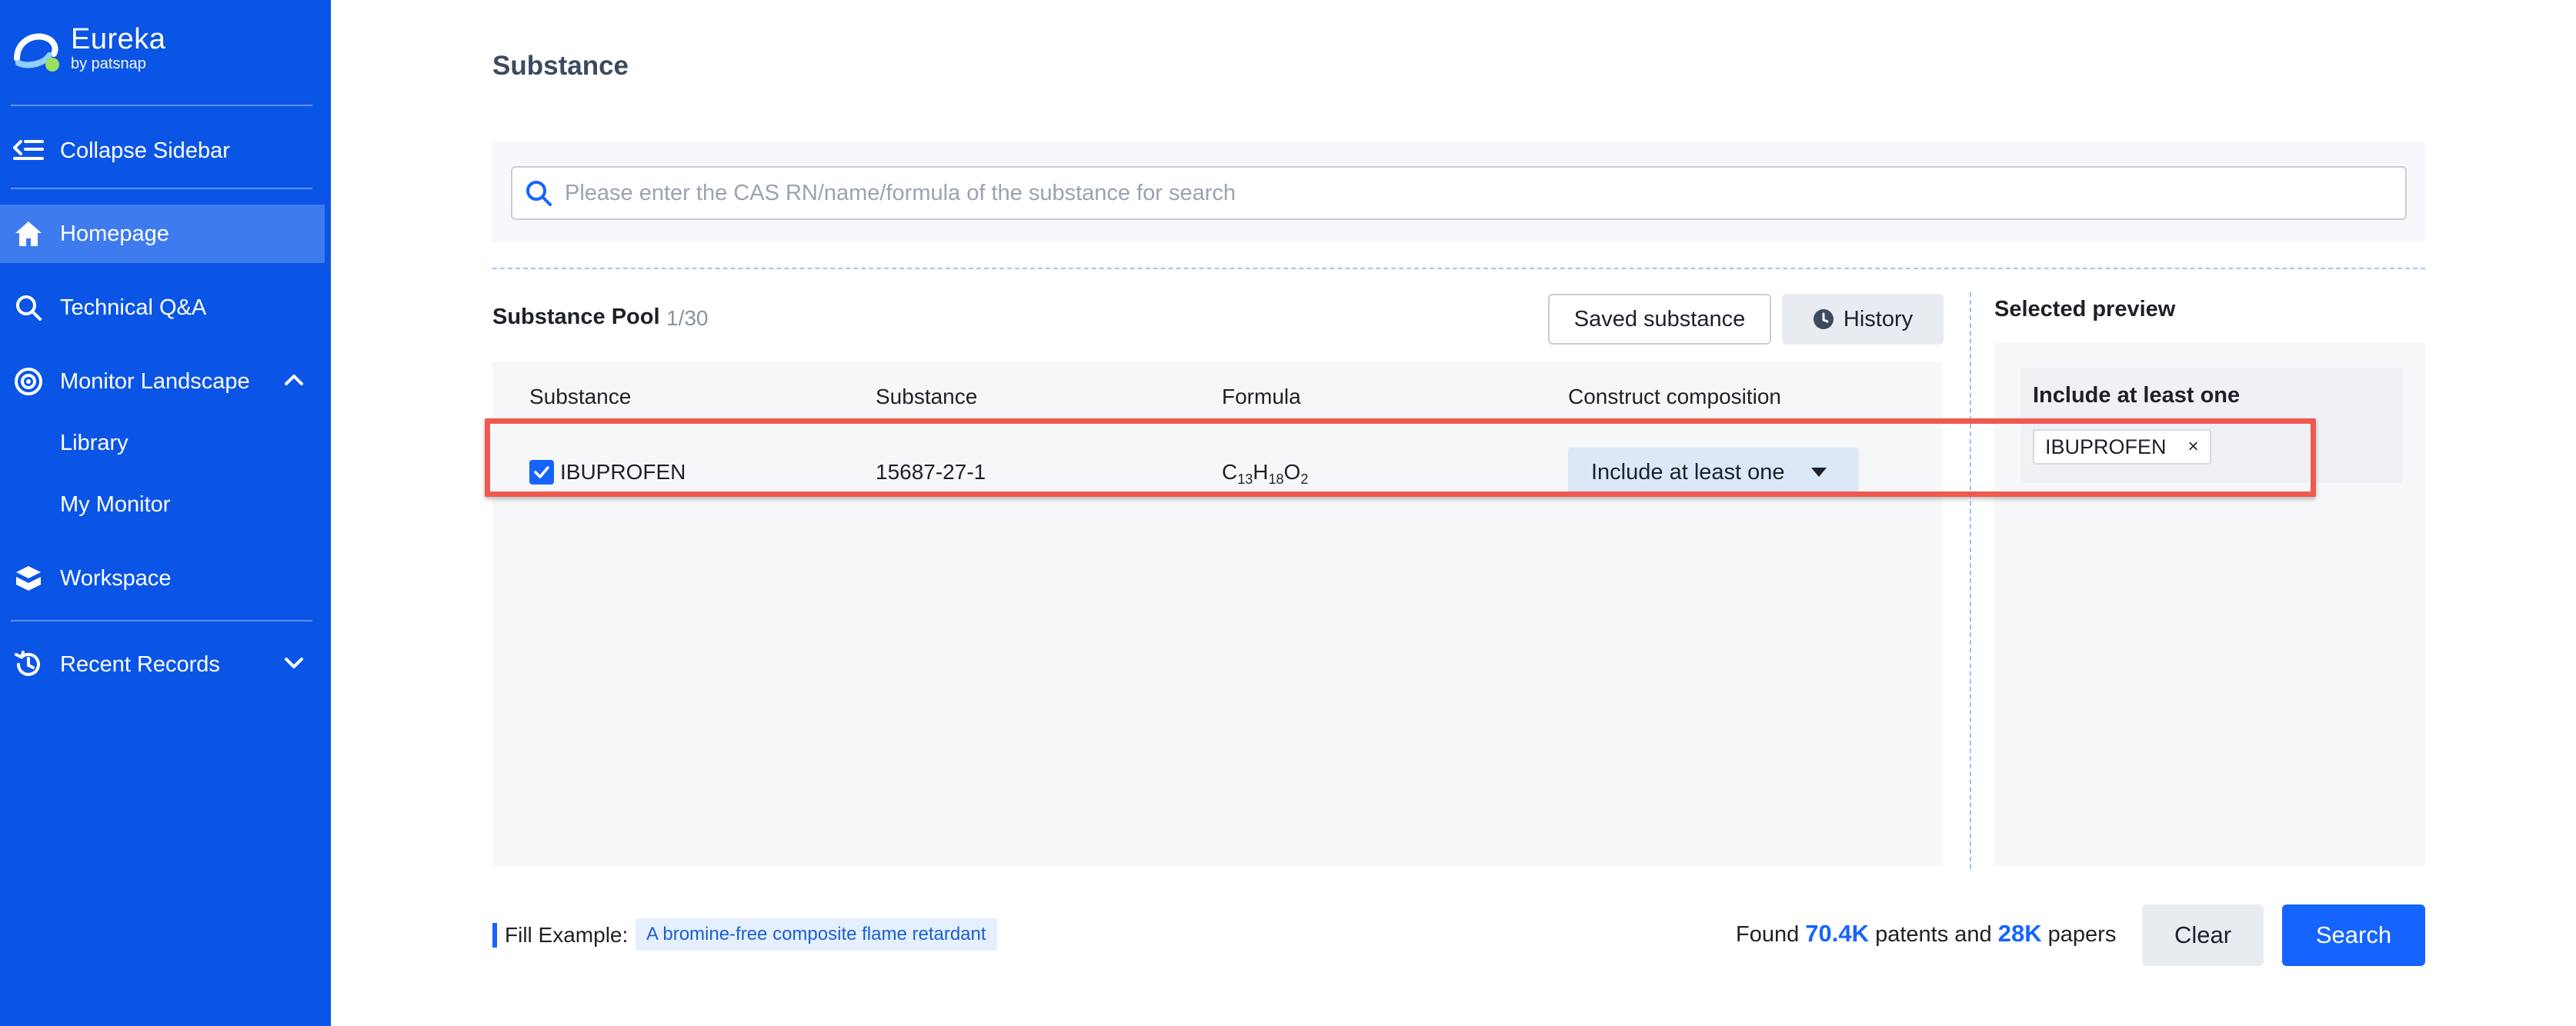 The width and height of the screenshot is (2576, 1026). I want to click on substance-search-input, so click(1485, 193).